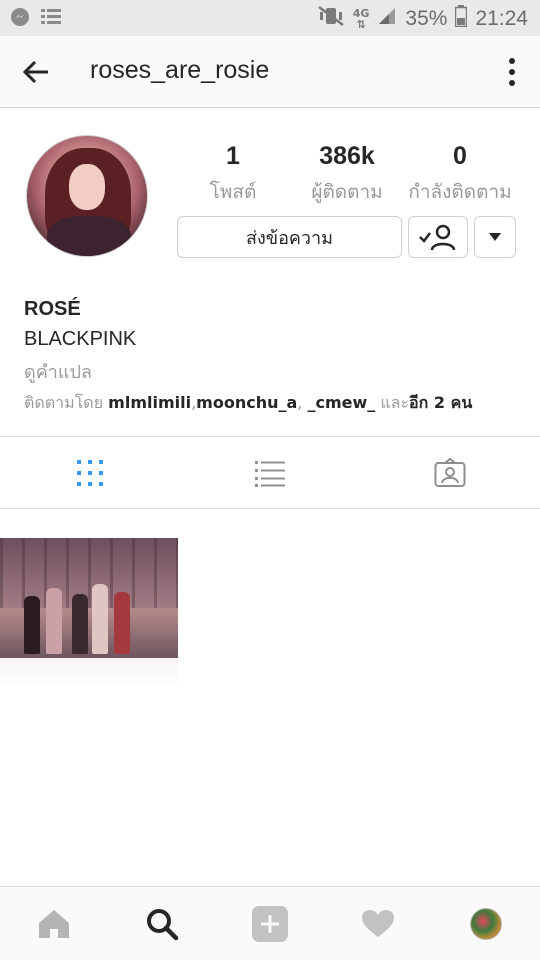  What do you see at coordinates (440, 402) in the screenshot?
I see `followers-more-link: อีก 2 คน` at bounding box center [440, 402].